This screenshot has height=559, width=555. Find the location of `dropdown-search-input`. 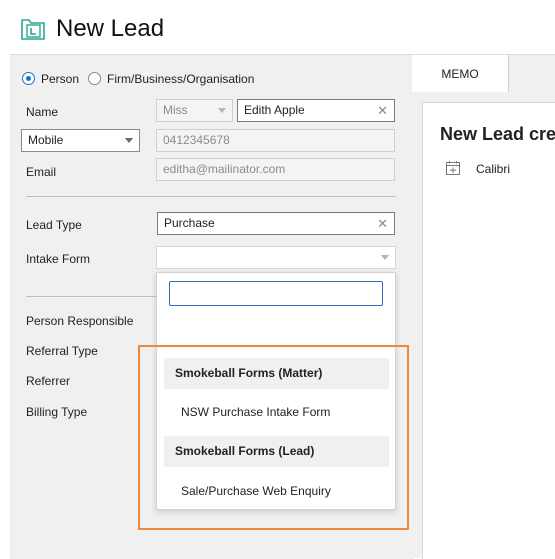

dropdown-search-input is located at coordinates (276, 293).